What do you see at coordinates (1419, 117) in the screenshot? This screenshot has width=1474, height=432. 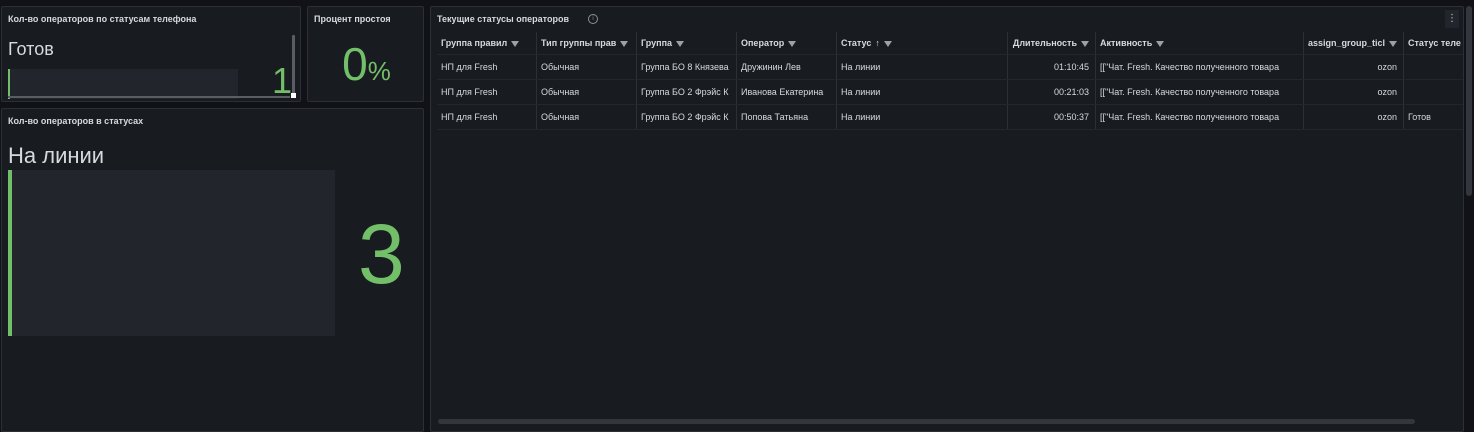 I see `table-cell: Готов` at bounding box center [1419, 117].